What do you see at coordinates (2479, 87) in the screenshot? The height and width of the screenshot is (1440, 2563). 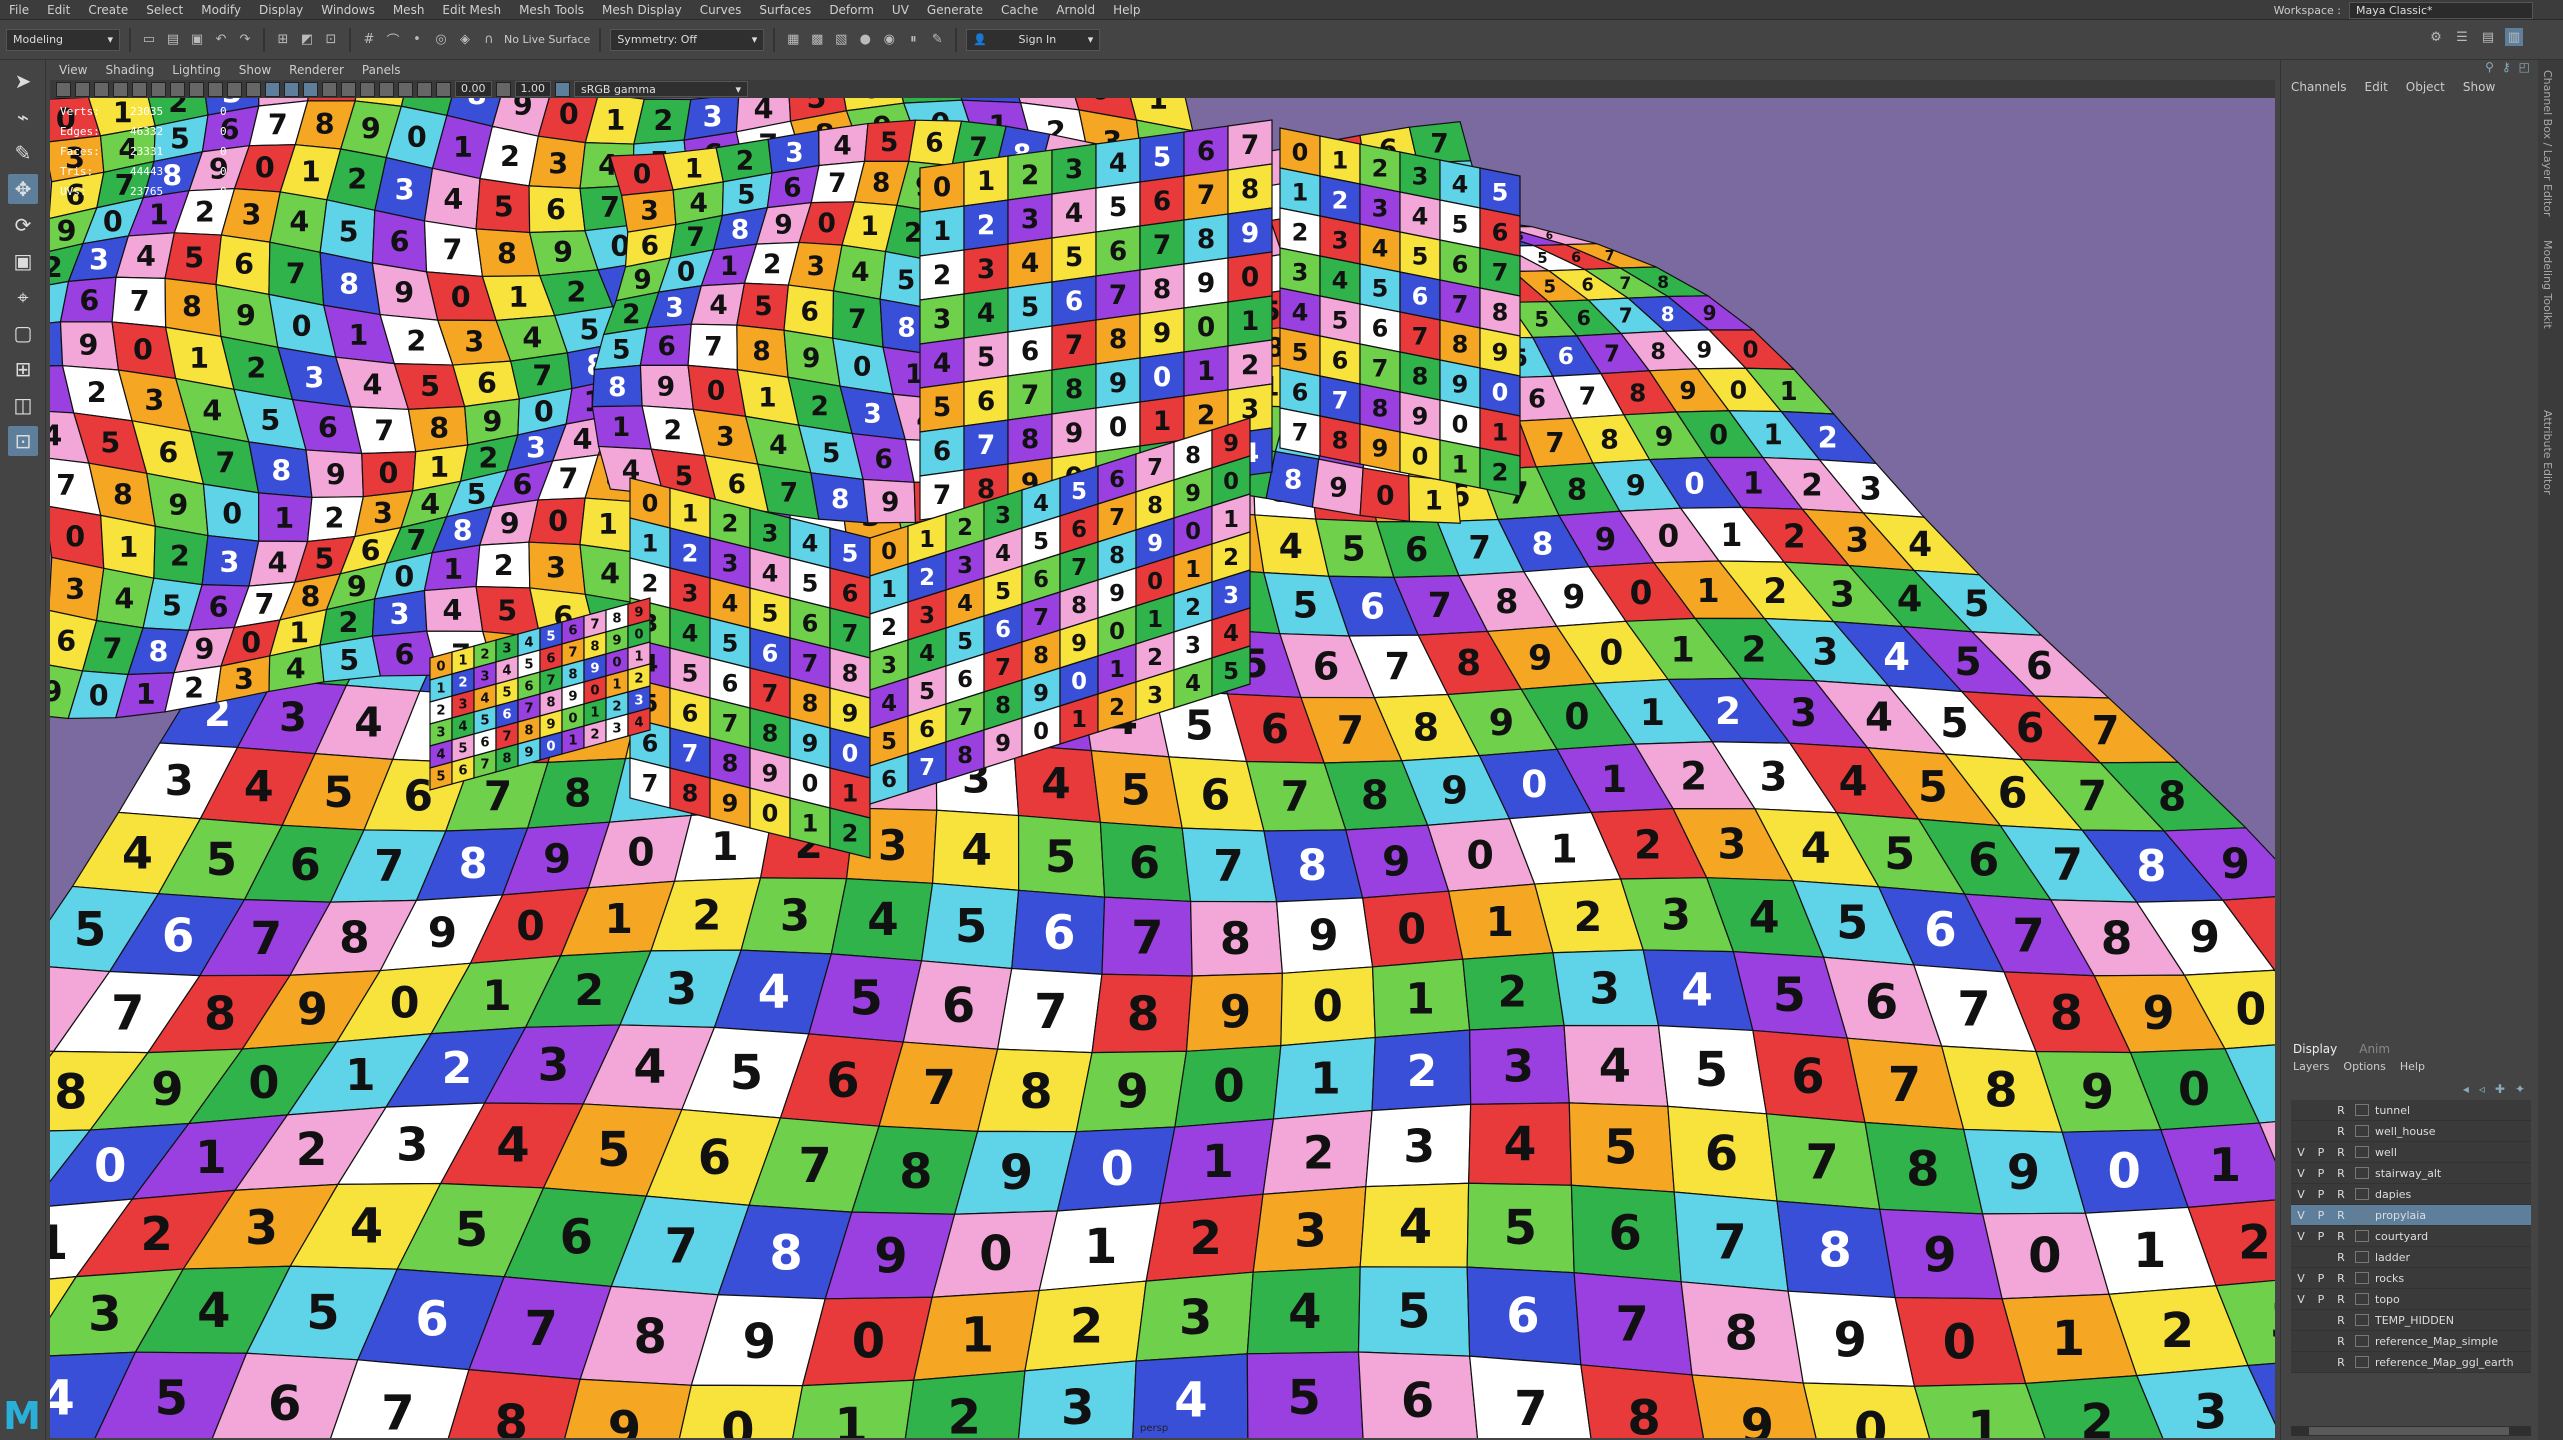 I see `channel-box-menu-show: Show` at bounding box center [2479, 87].